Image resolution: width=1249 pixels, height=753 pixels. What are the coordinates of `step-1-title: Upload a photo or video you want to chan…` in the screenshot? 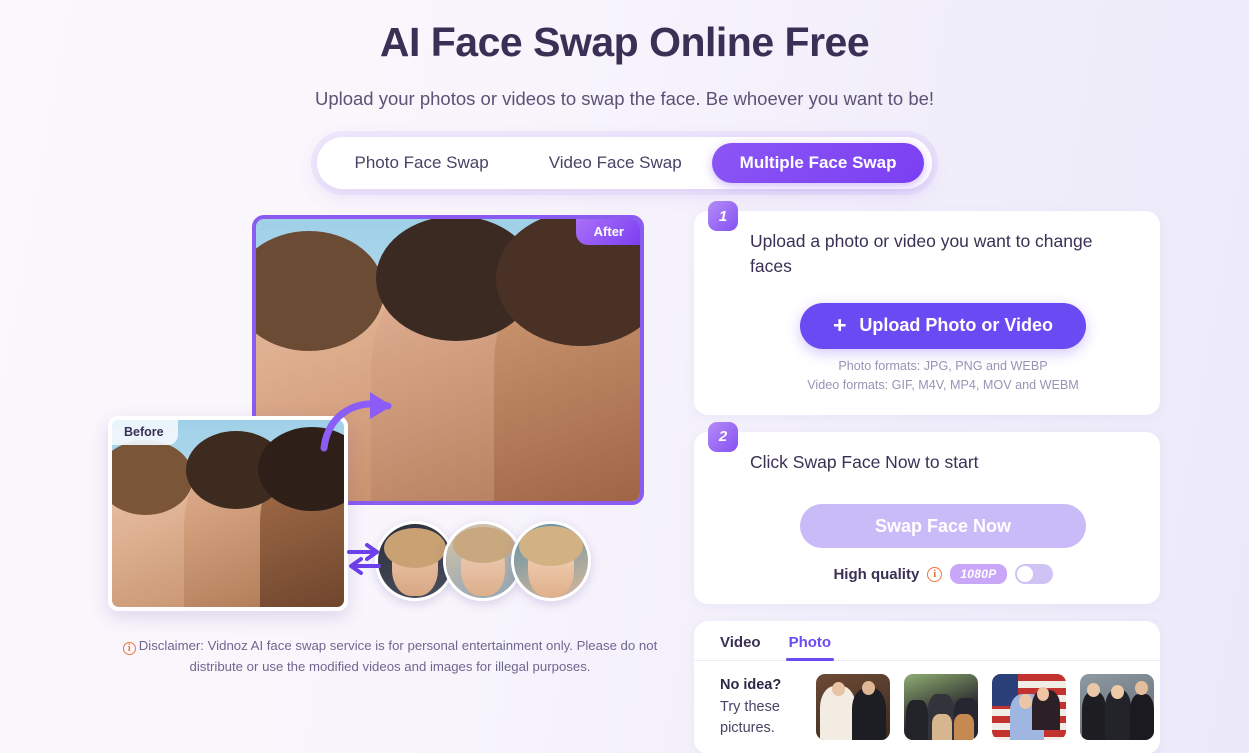 It's located at (921, 253).